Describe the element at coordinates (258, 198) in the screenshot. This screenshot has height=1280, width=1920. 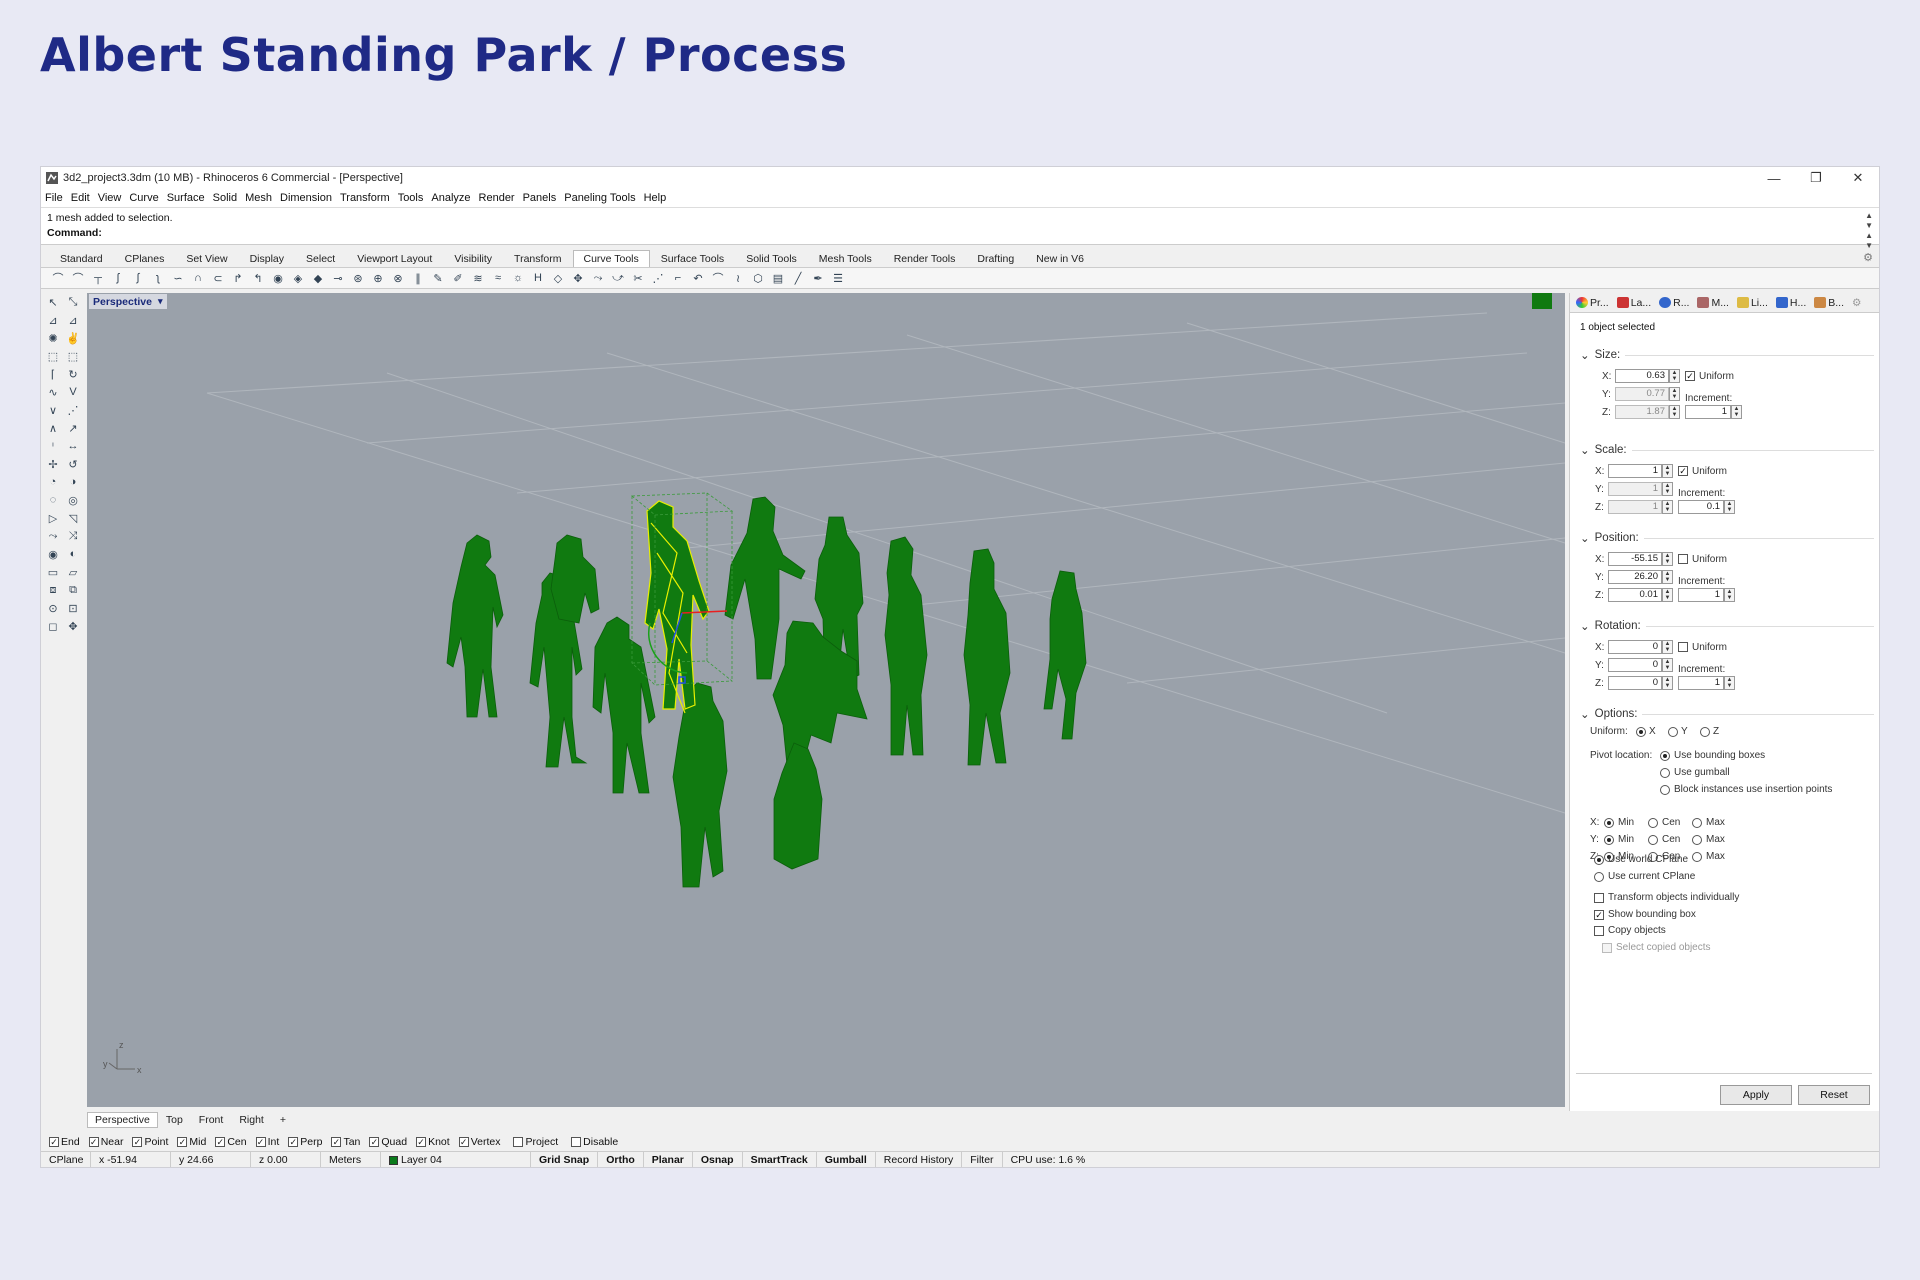
I see `menu-mesh: Mesh` at that location.